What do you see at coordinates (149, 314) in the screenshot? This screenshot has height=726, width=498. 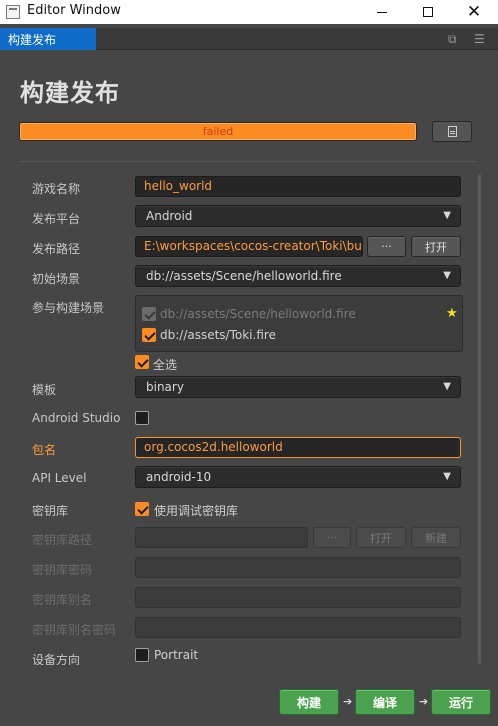 I see `scene-checkbox-helloworld` at bounding box center [149, 314].